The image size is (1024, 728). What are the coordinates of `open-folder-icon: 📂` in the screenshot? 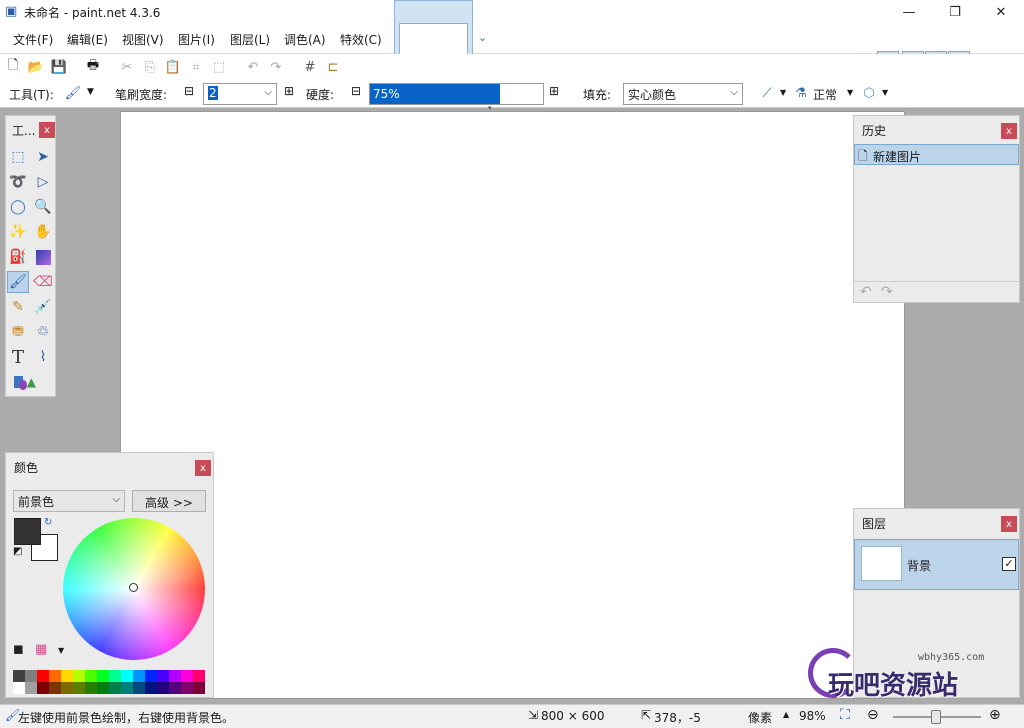 It's located at (36, 67).